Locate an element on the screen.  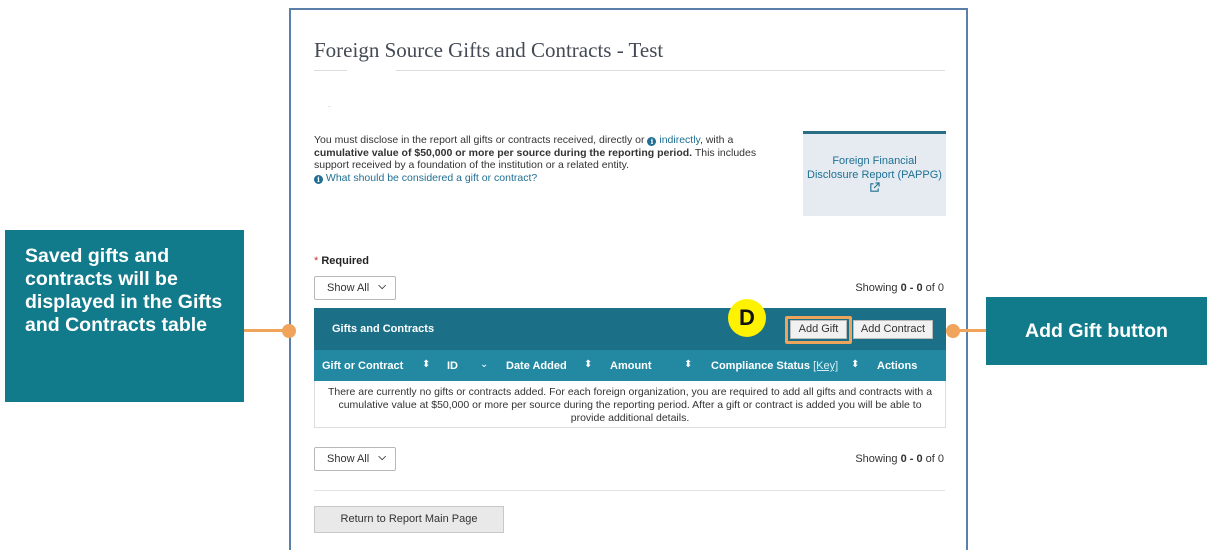
return-to-main-button: Return to Report Main Page is located at coordinates (409, 519).